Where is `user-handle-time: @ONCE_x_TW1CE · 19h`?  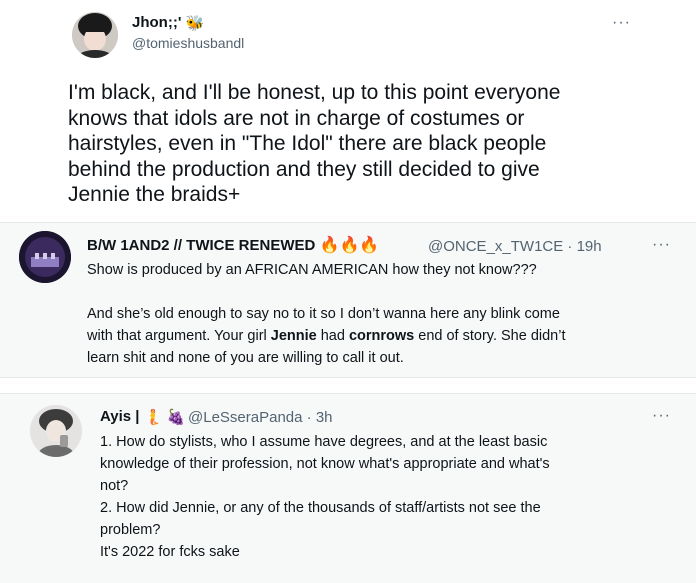 user-handle-time: @ONCE_x_TW1CE · 19h is located at coordinates (515, 246).